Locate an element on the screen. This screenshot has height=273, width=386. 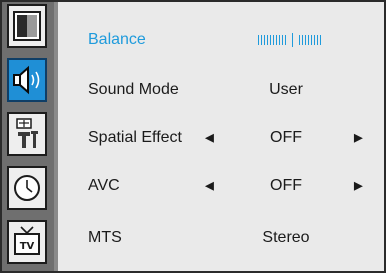
avc-value: OFF is located at coordinates (286, 185).